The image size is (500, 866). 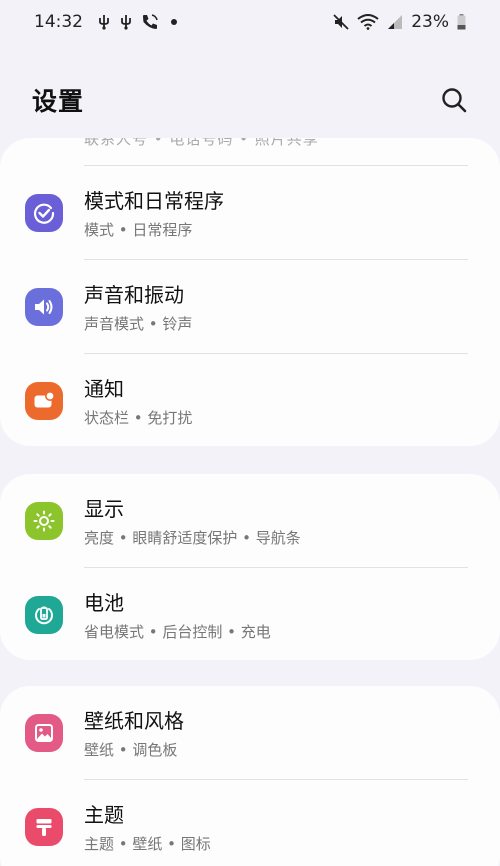 I want to click on status-bar-left: 14:32, so click(x=105, y=22).